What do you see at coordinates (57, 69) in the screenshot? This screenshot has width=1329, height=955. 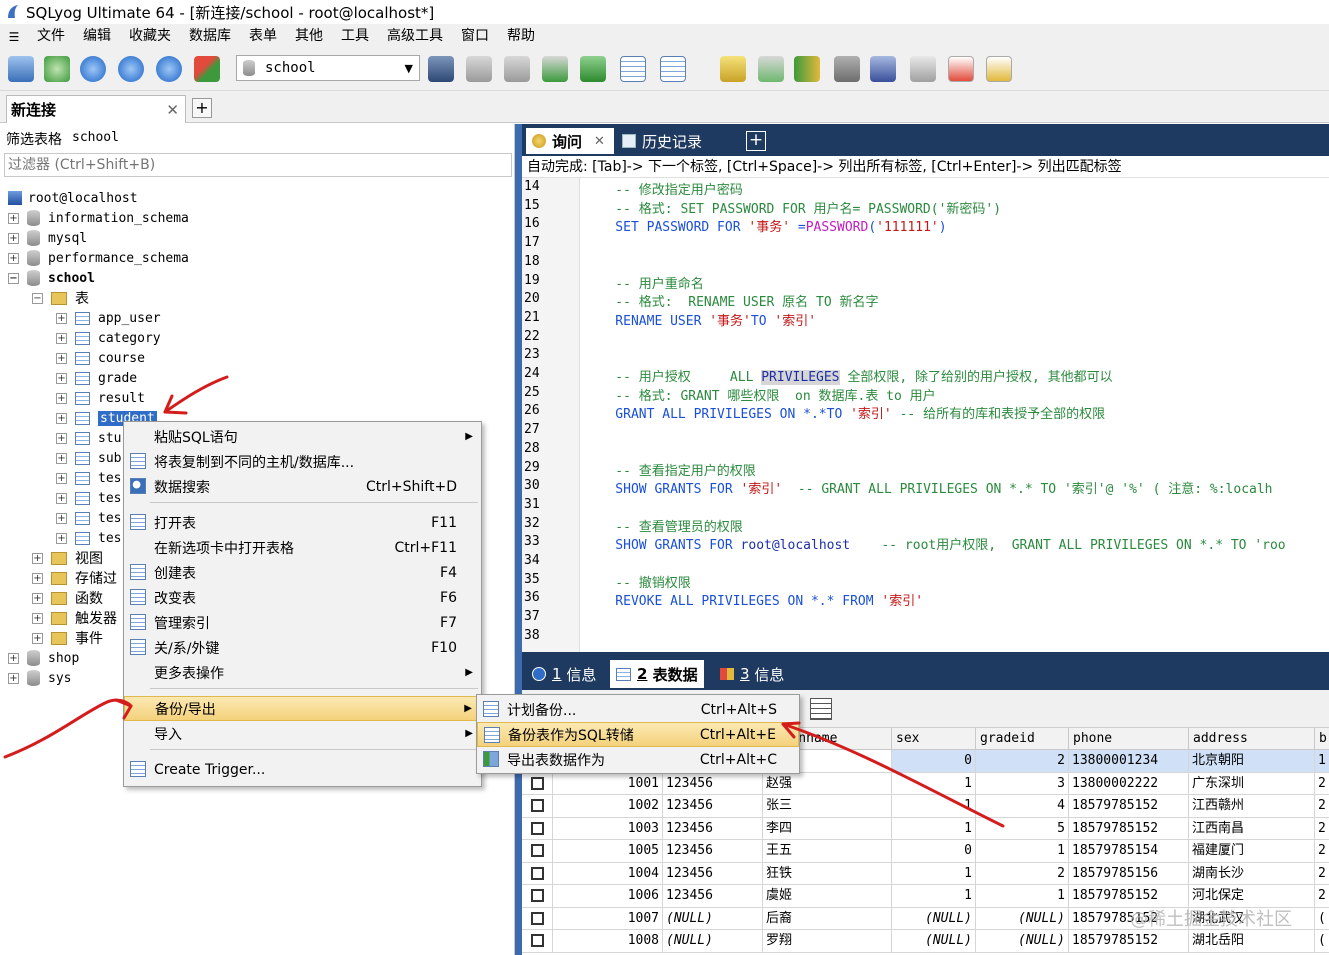 I see `new-query-icon` at bounding box center [57, 69].